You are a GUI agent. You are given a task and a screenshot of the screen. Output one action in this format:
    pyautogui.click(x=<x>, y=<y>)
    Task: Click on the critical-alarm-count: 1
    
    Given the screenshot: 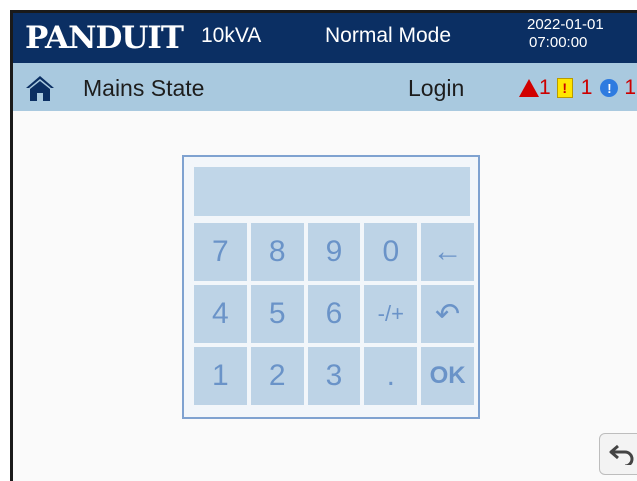 What is the action you would take?
    pyautogui.click(x=545, y=87)
    